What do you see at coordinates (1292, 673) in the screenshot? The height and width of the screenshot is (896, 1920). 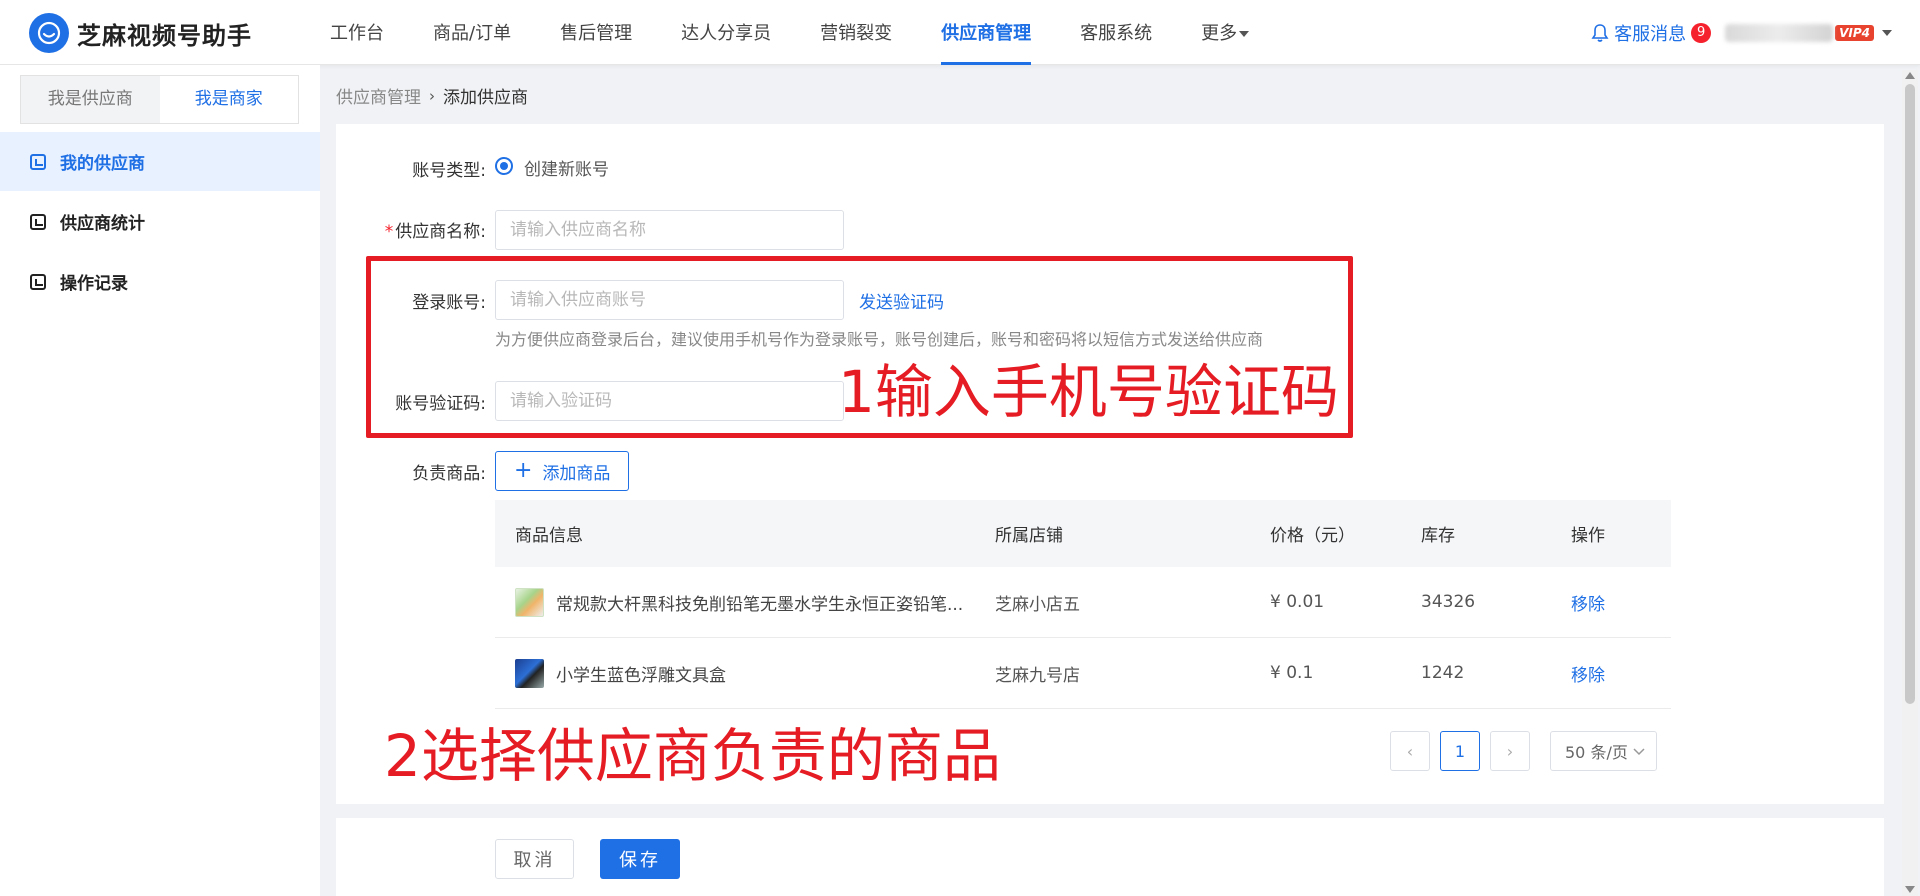 I see `price-cell: ¥ 0.1` at bounding box center [1292, 673].